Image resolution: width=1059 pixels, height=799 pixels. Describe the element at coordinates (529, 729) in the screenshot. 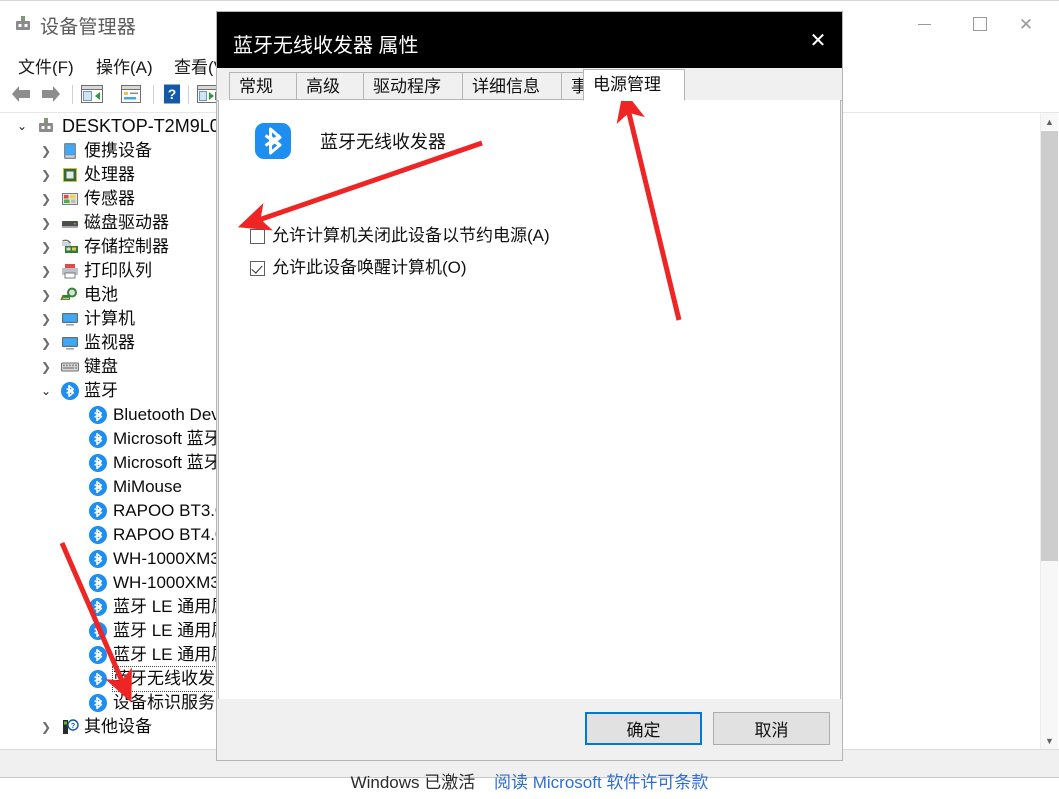

I see `dialog-footer: 确定 取消` at that location.